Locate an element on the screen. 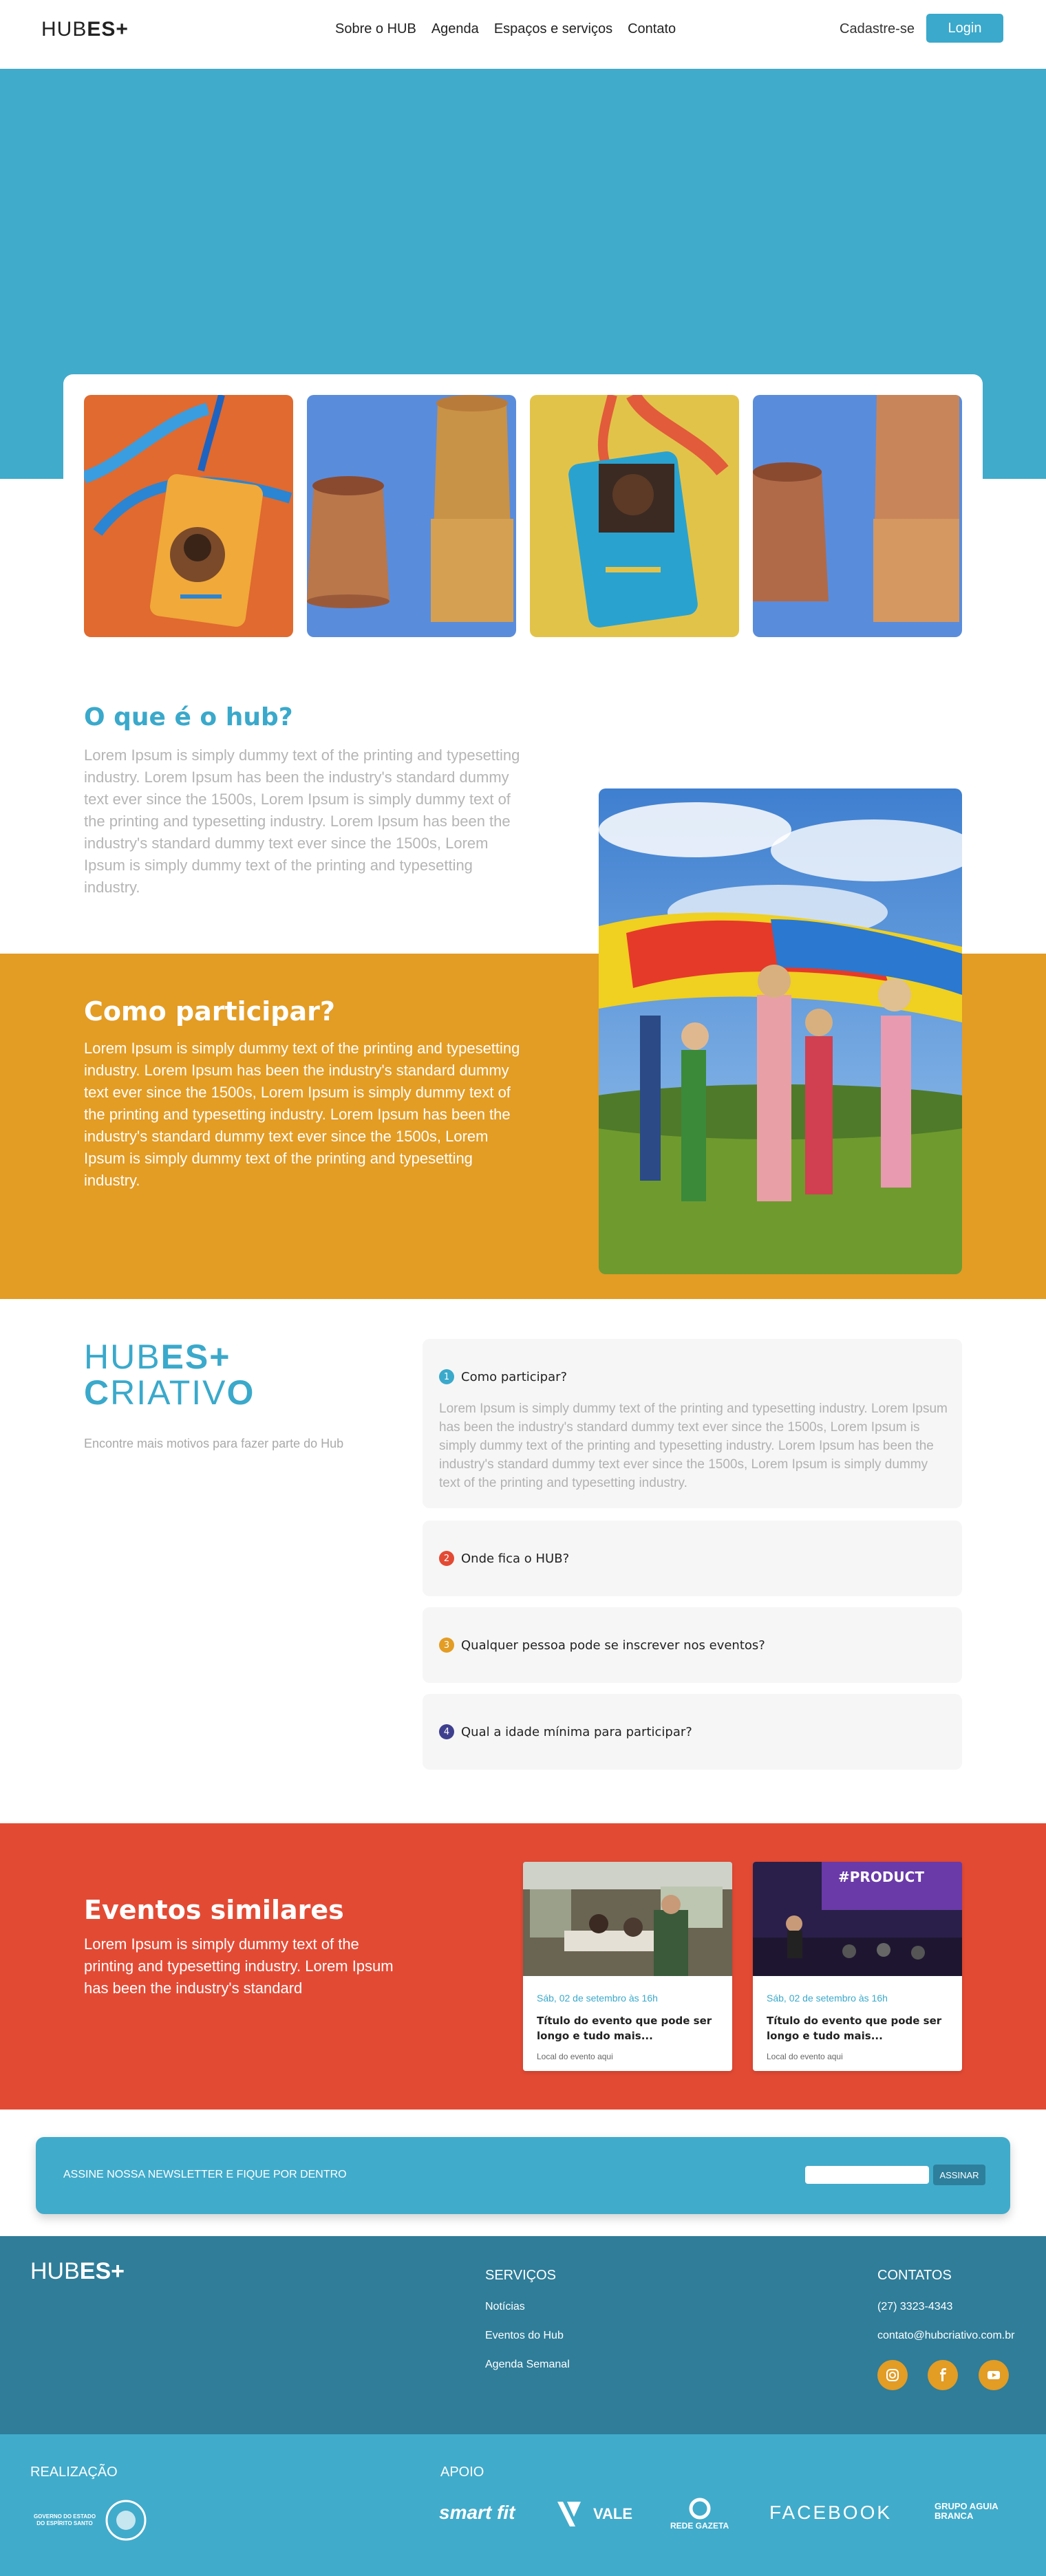 The height and width of the screenshot is (2576, 1046). about-title: O que é o hub? is located at coordinates (188, 717).